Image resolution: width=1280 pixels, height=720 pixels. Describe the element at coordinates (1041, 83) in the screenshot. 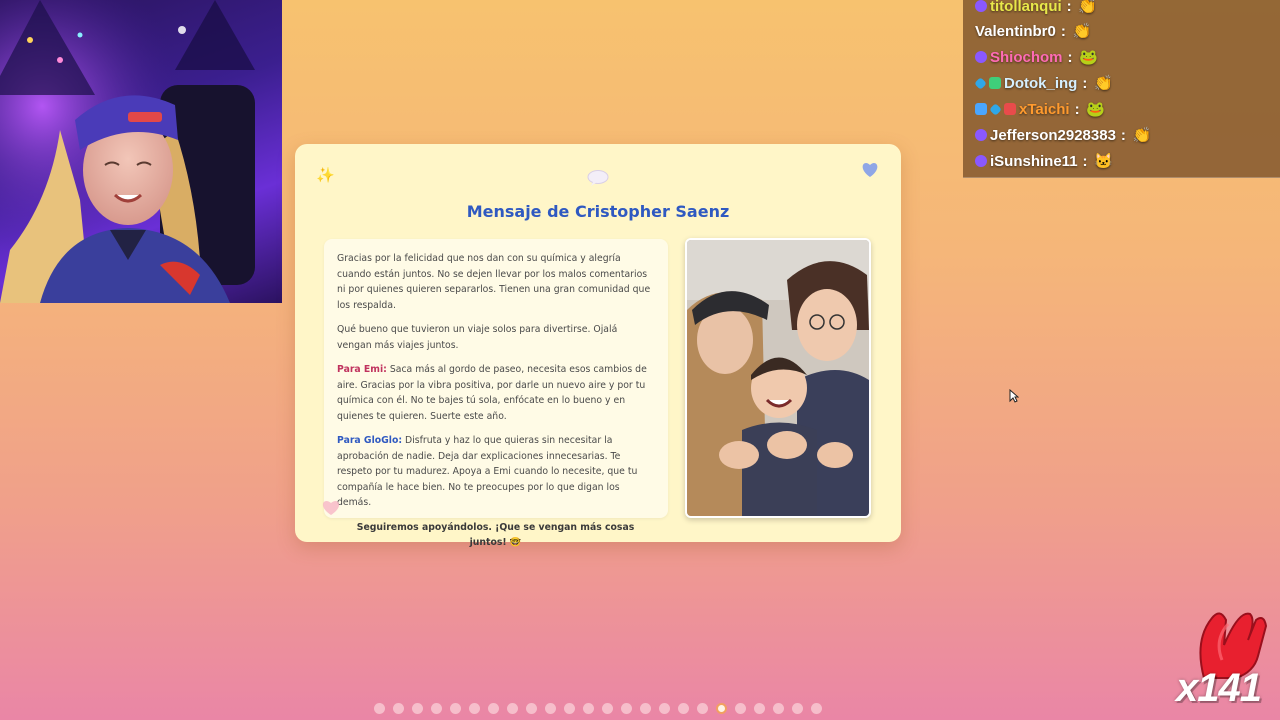

I see `chat-username: Dotok_ing` at that location.